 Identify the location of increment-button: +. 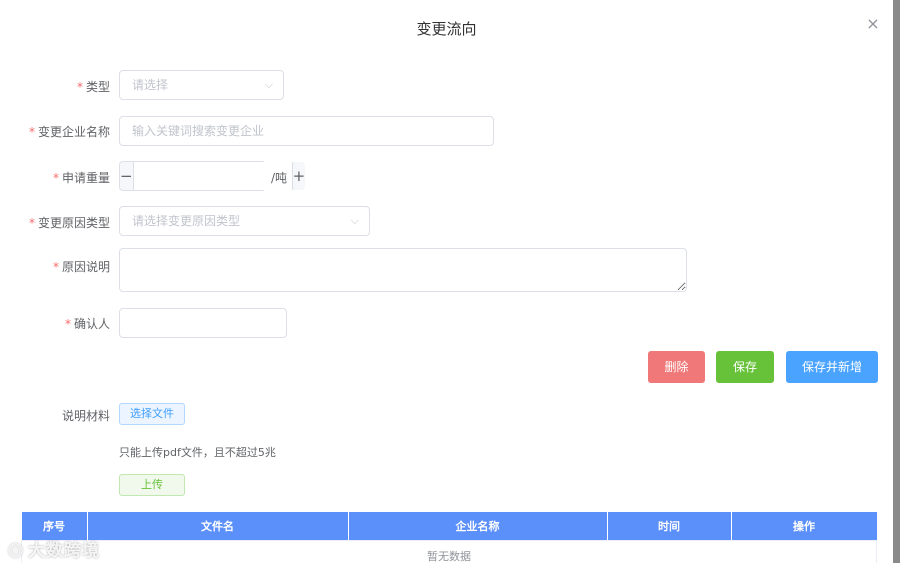
(298, 176).